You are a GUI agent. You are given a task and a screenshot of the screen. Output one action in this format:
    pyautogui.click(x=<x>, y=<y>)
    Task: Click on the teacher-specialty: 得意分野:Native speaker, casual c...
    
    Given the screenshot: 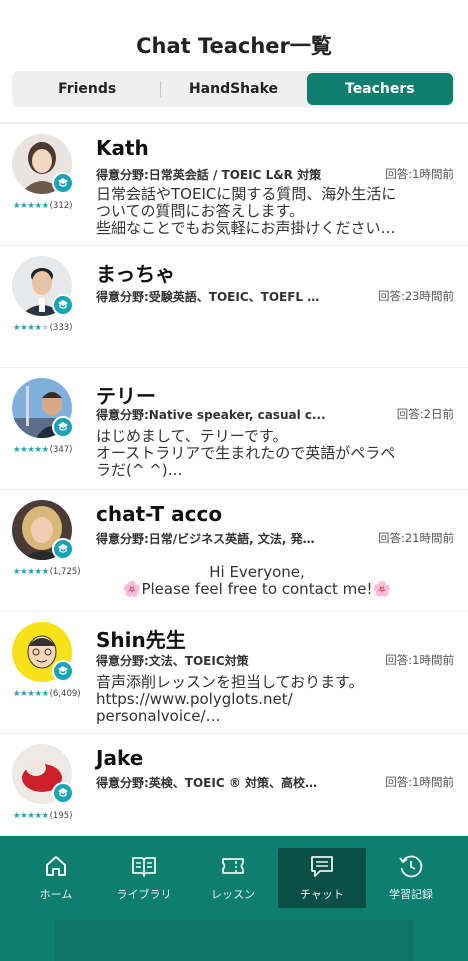 What is the action you would take?
    pyautogui.click(x=211, y=415)
    